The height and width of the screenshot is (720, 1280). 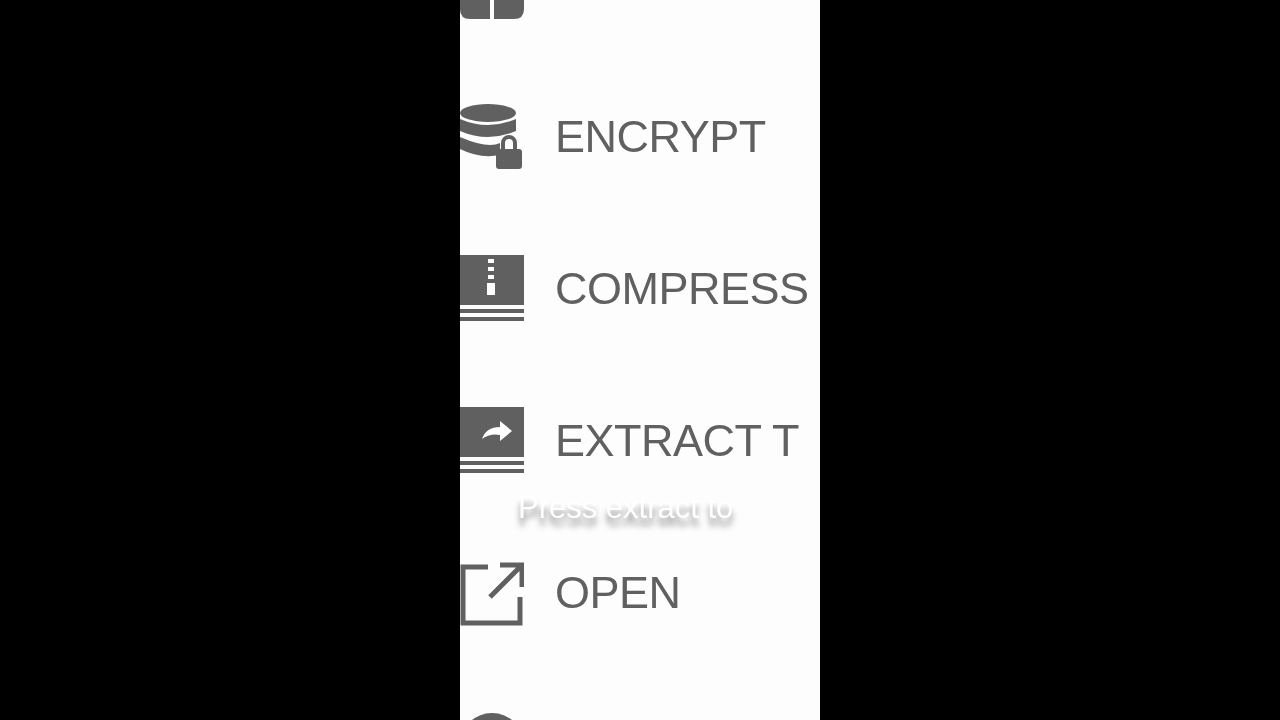 I want to click on menu-item: OPEN, so click(x=618, y=593).